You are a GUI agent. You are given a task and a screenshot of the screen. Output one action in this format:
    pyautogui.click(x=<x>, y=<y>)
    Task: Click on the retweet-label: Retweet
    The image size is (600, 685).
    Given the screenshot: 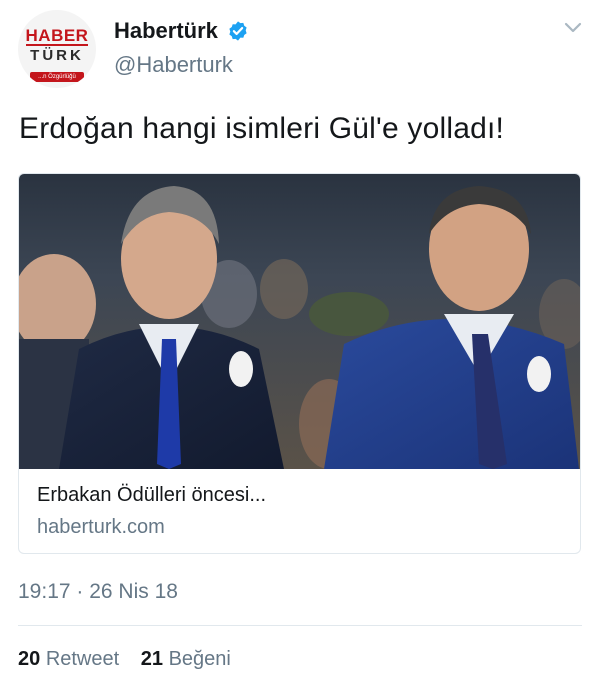 What is the action you would take?
    pyautogui.click(x=82, y=659)
    